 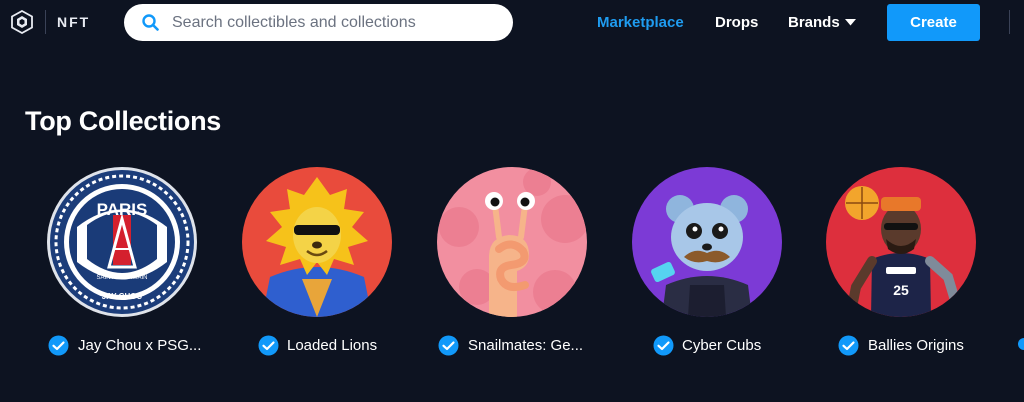 I want to click on crypto-com-shield-icon, so click(x=22, y=22).